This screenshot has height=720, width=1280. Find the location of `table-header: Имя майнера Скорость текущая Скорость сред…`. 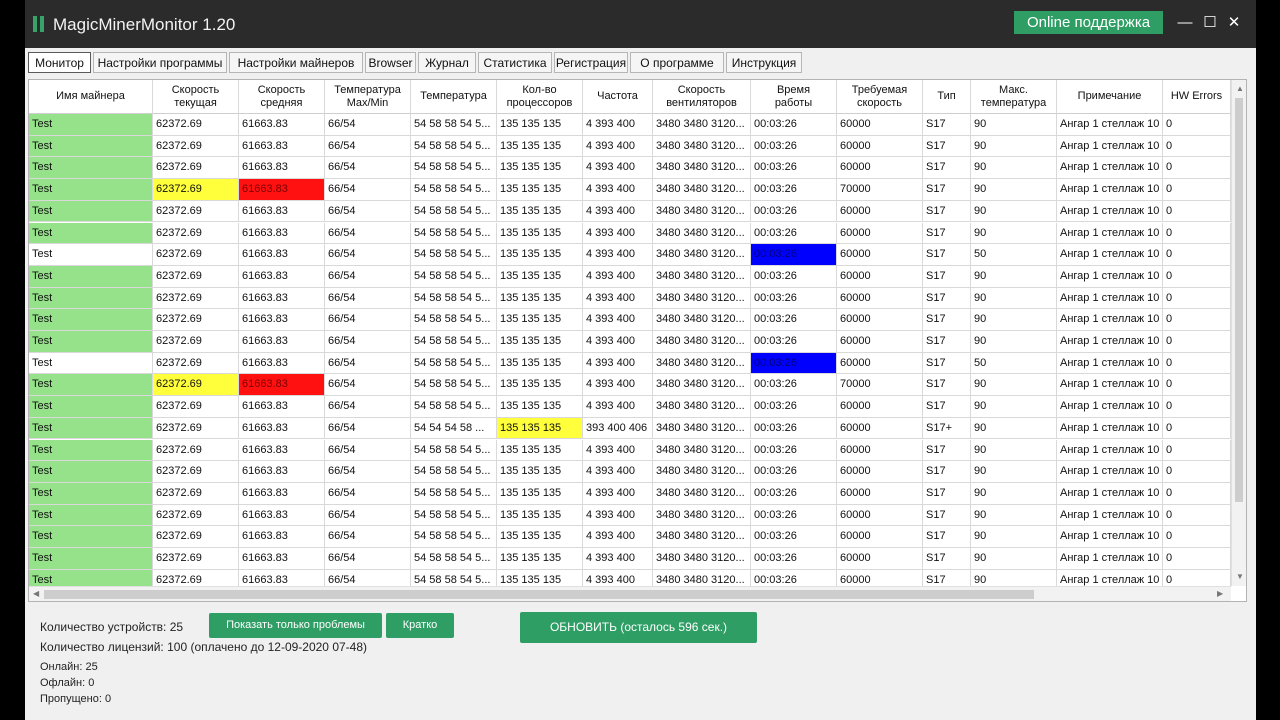

table-header: Имя майнера Скорость текущая Скорость сред… is located at coordinates (630, 97).